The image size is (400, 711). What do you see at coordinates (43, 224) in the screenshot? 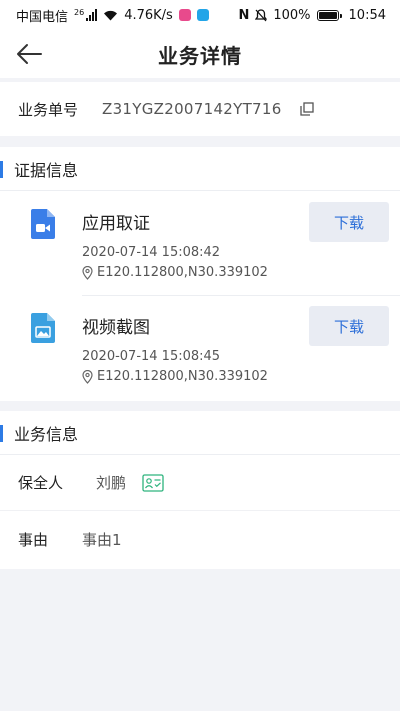
I see `video-file-icon` at bounding box center [43, 224].